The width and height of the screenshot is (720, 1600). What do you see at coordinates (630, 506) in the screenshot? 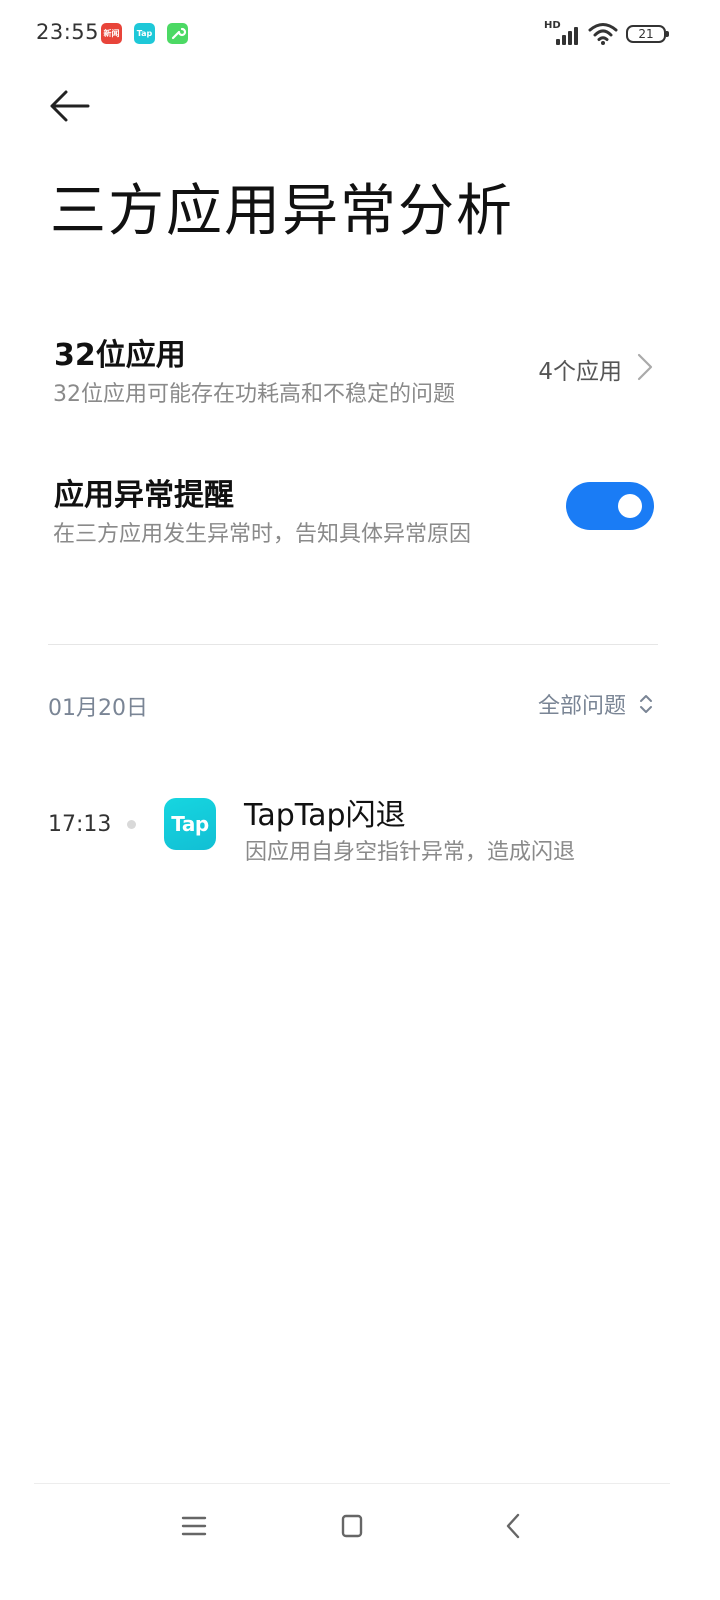
I see `toggle-knob` at bounding box center [630, 506].